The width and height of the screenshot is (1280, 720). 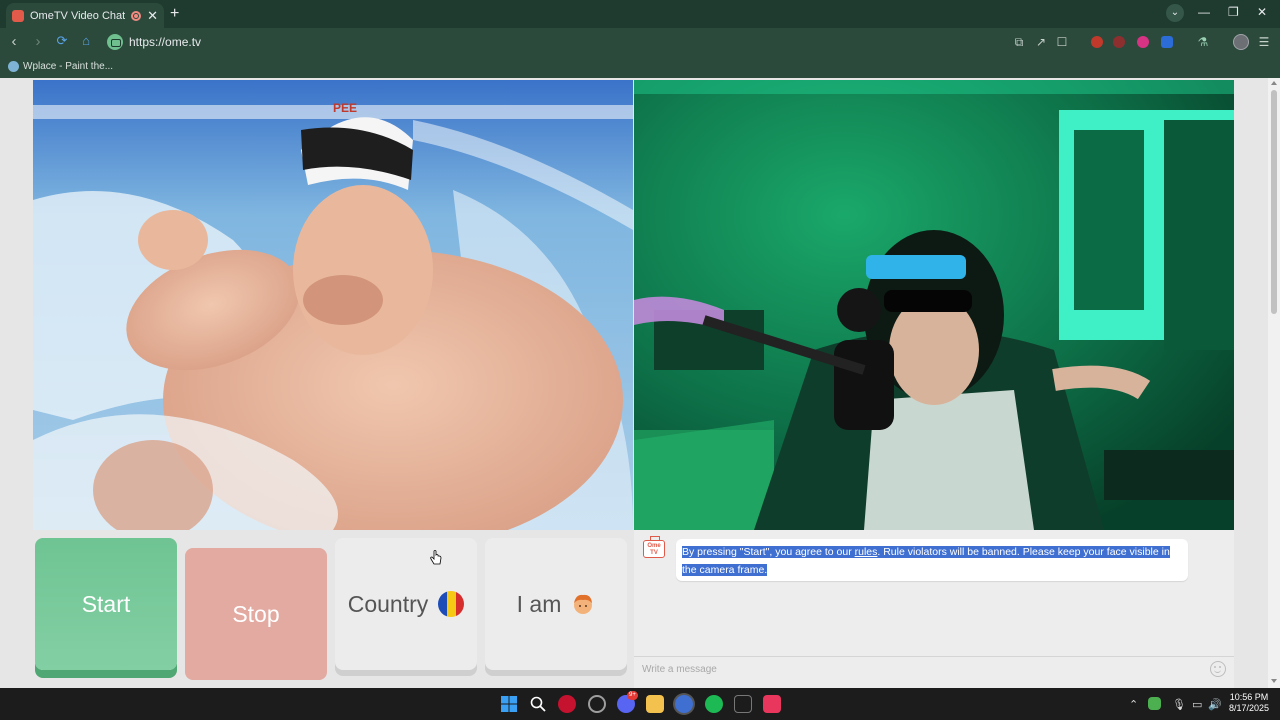 I want to click on file-explorer-icon, so click(x=655, y=704).